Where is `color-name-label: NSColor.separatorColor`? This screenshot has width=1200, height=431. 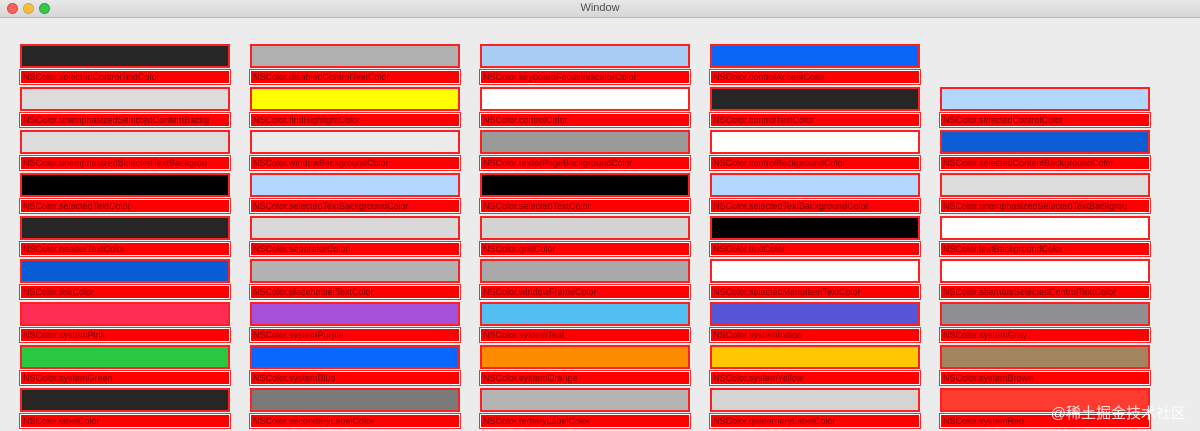
color-name-label: NSColor.separatorColor is located at coordinates (355, 249).